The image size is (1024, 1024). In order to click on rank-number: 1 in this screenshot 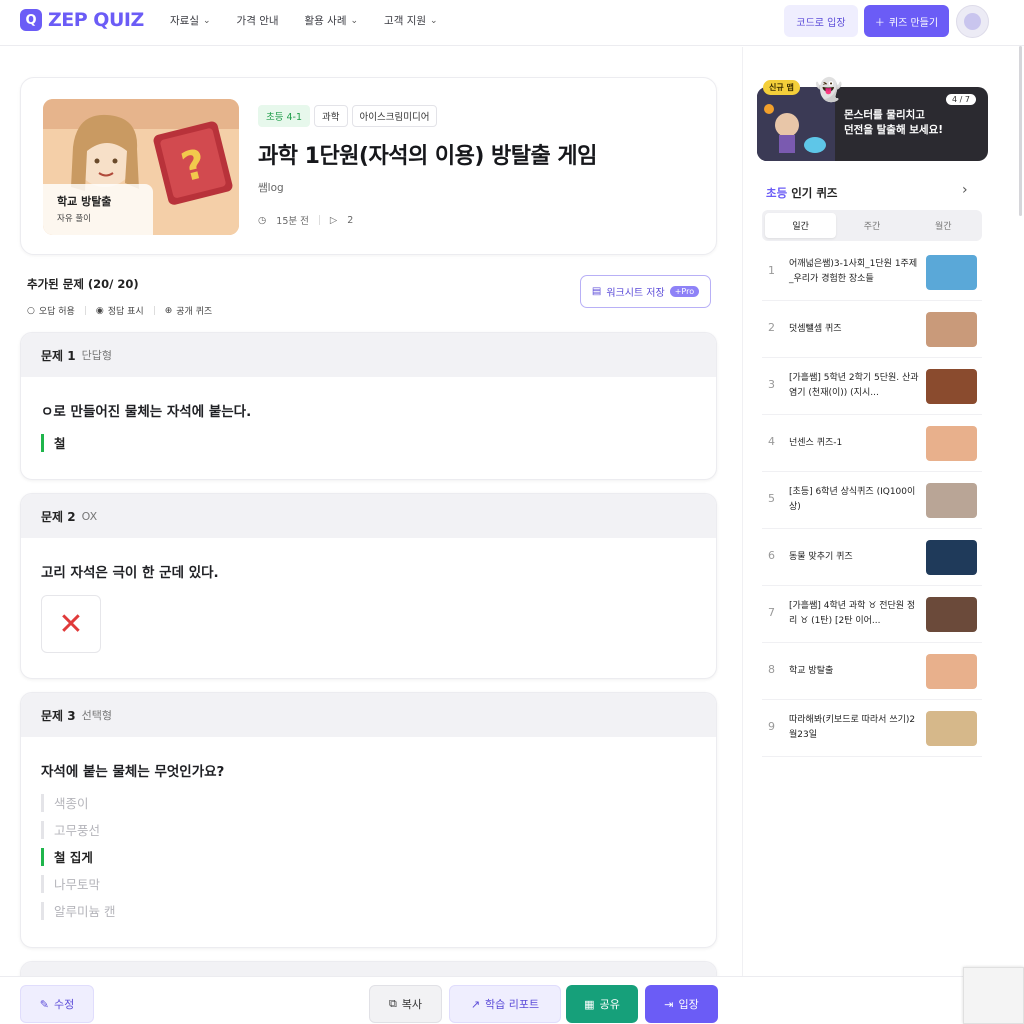, I will do `click(771, 270)`.